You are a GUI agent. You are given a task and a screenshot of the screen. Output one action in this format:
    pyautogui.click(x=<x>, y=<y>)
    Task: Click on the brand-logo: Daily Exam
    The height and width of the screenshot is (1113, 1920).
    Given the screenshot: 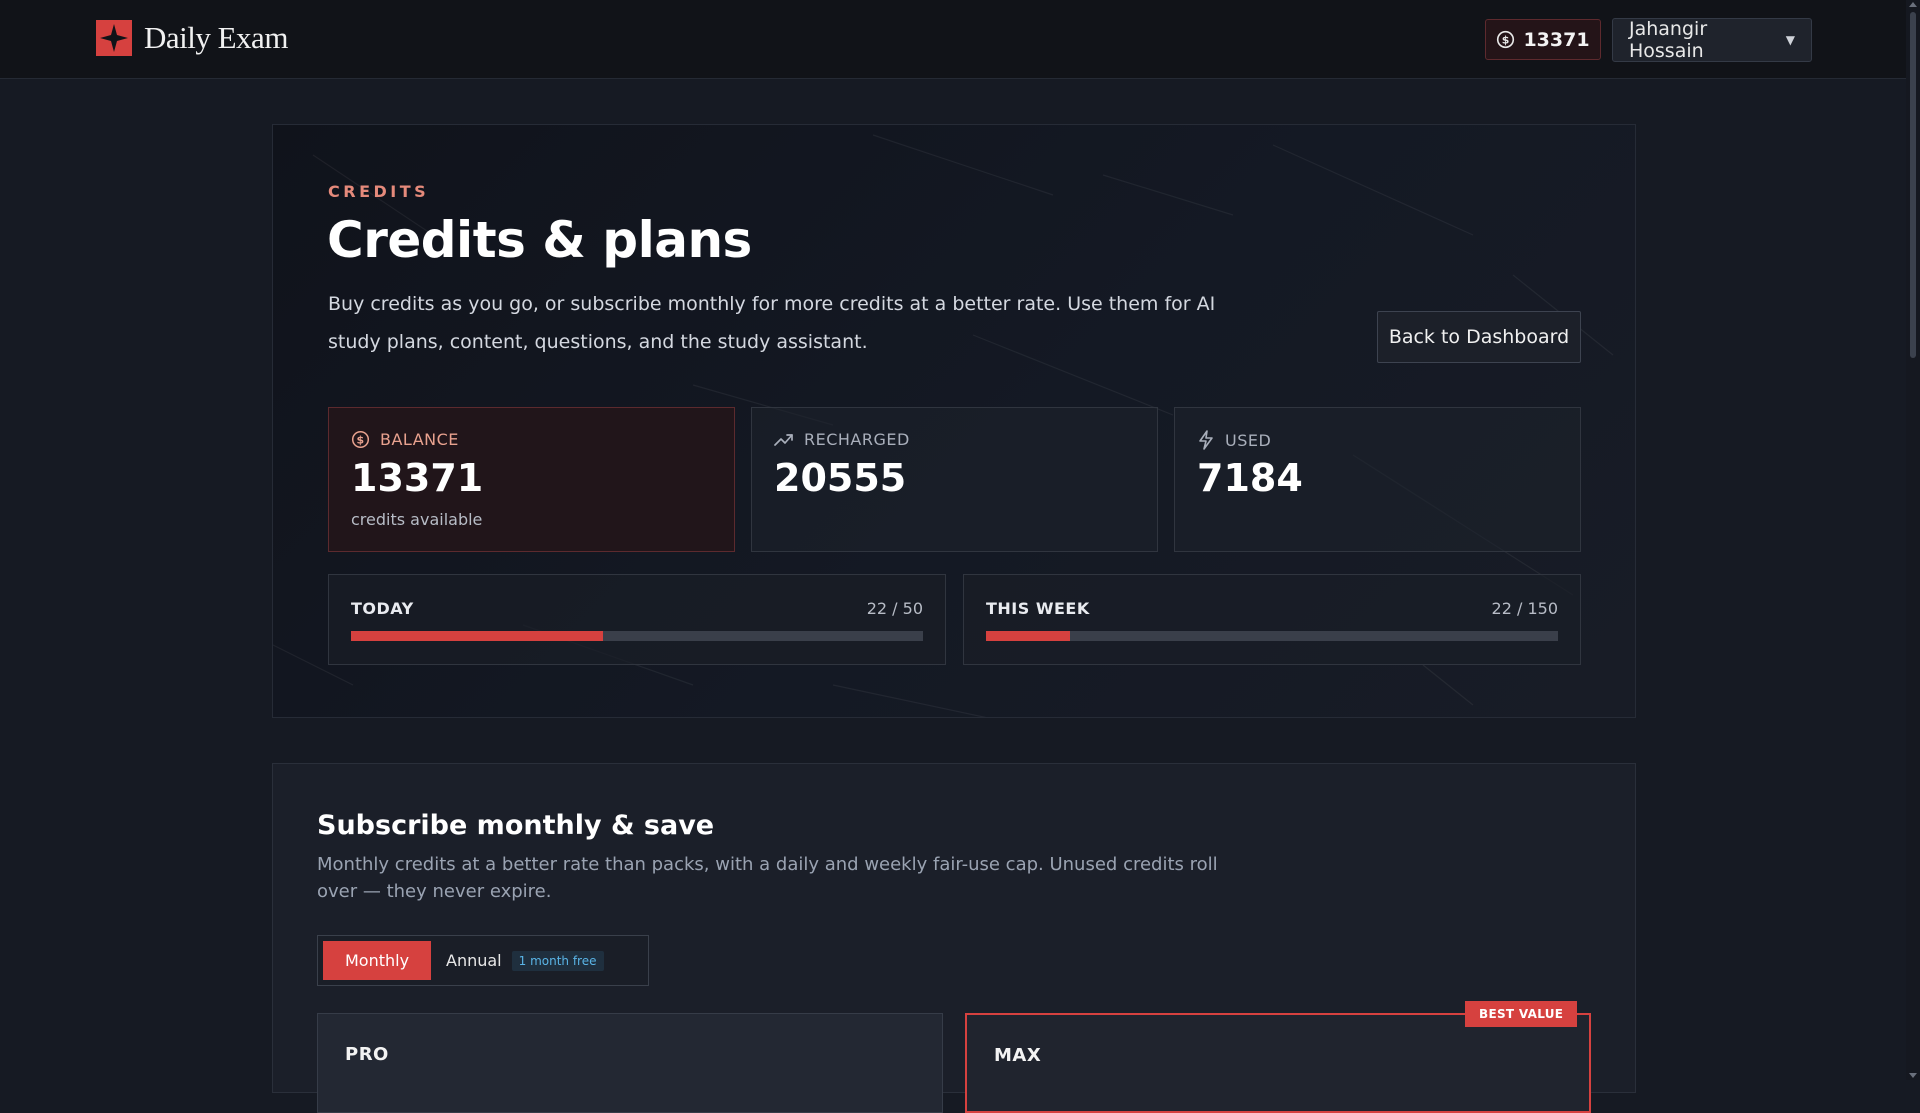 What is the action you would take?
    pyautogui.click(x=192, y=38)
    